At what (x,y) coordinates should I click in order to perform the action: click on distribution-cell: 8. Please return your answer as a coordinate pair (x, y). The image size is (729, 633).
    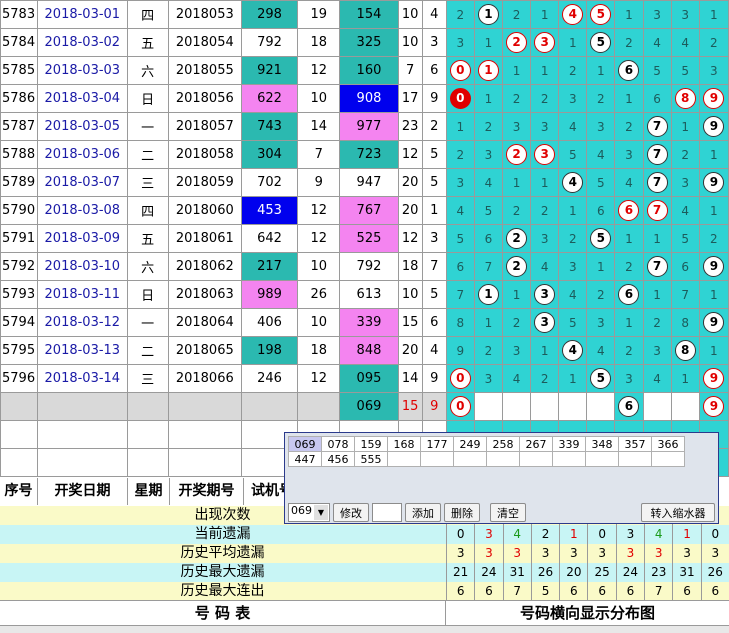
    Looking at the image, I should click on (460, 322).